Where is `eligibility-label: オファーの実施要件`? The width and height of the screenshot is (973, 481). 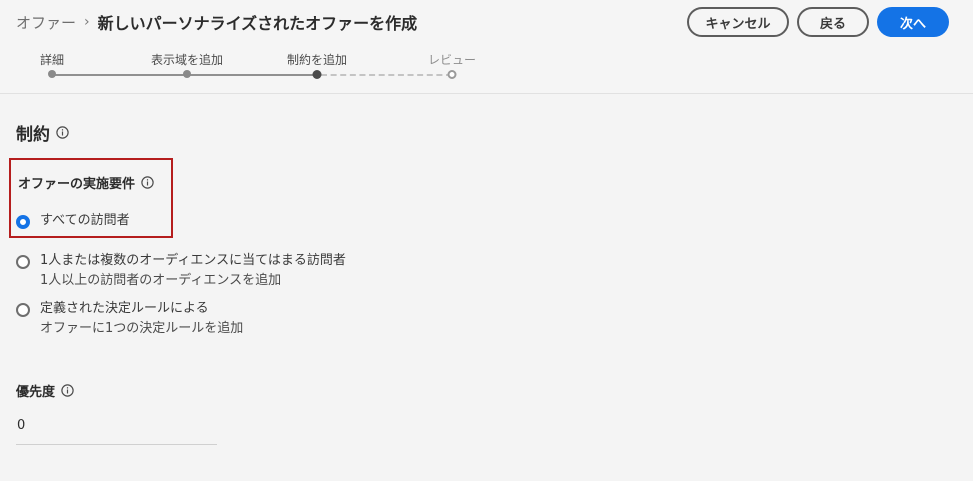 eligibility-label: オファーの実施要件 is located at coordinates (86, 182).